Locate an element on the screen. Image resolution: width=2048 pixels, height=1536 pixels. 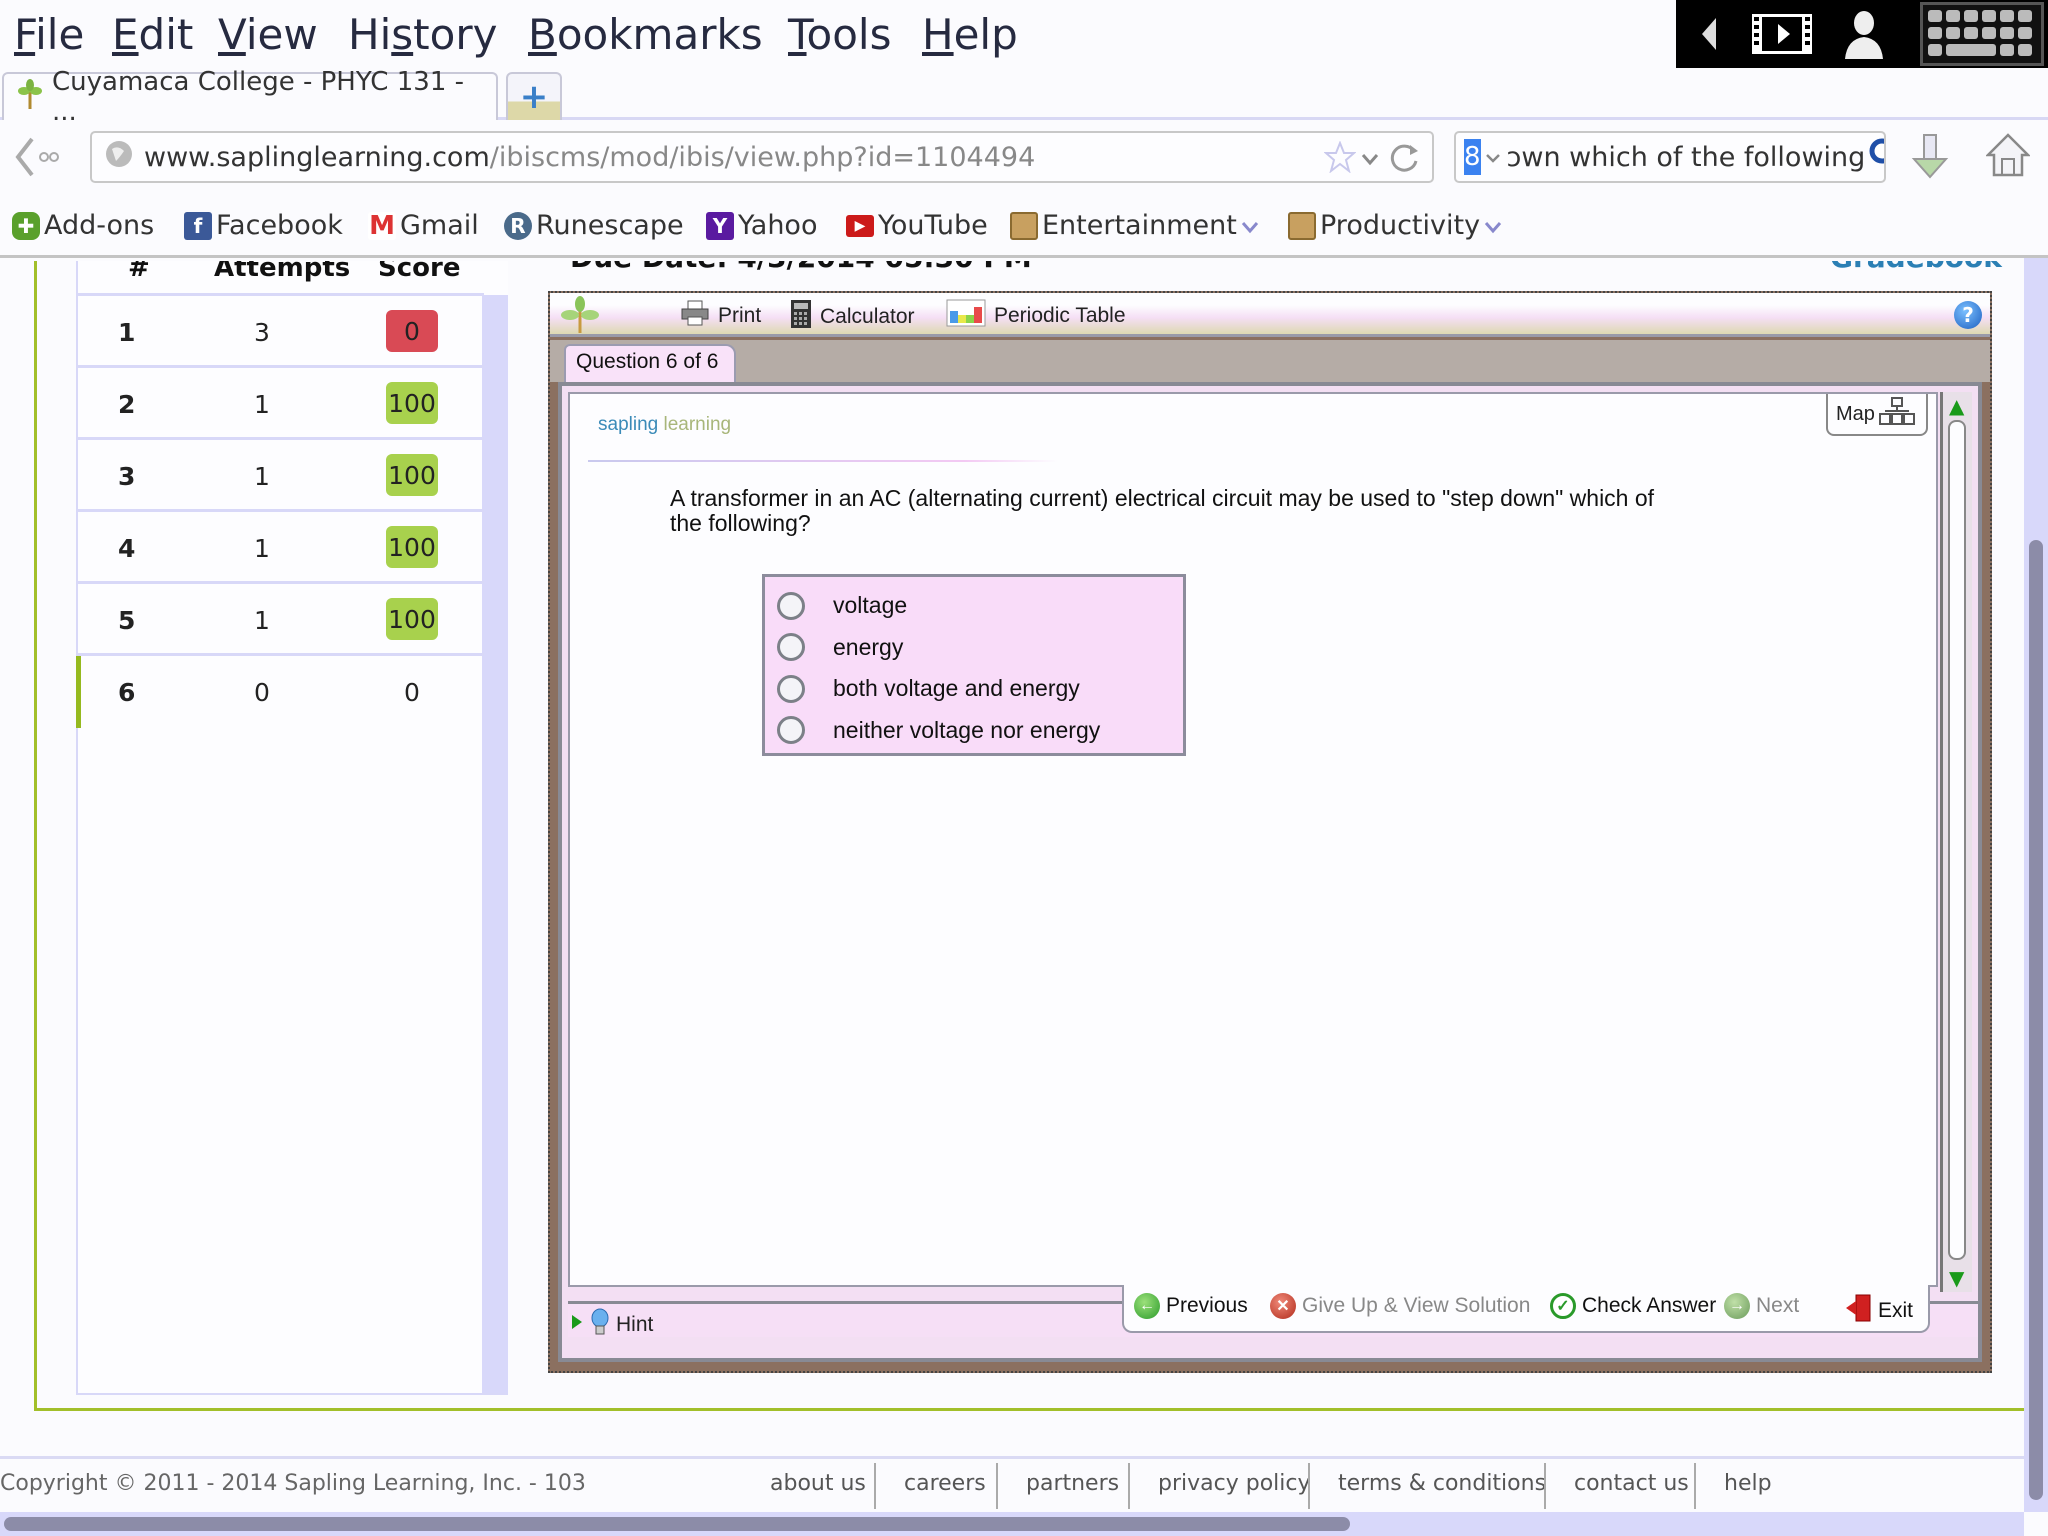
menu-bookmarks: Bookmarks is located at coordinates (645, 34).